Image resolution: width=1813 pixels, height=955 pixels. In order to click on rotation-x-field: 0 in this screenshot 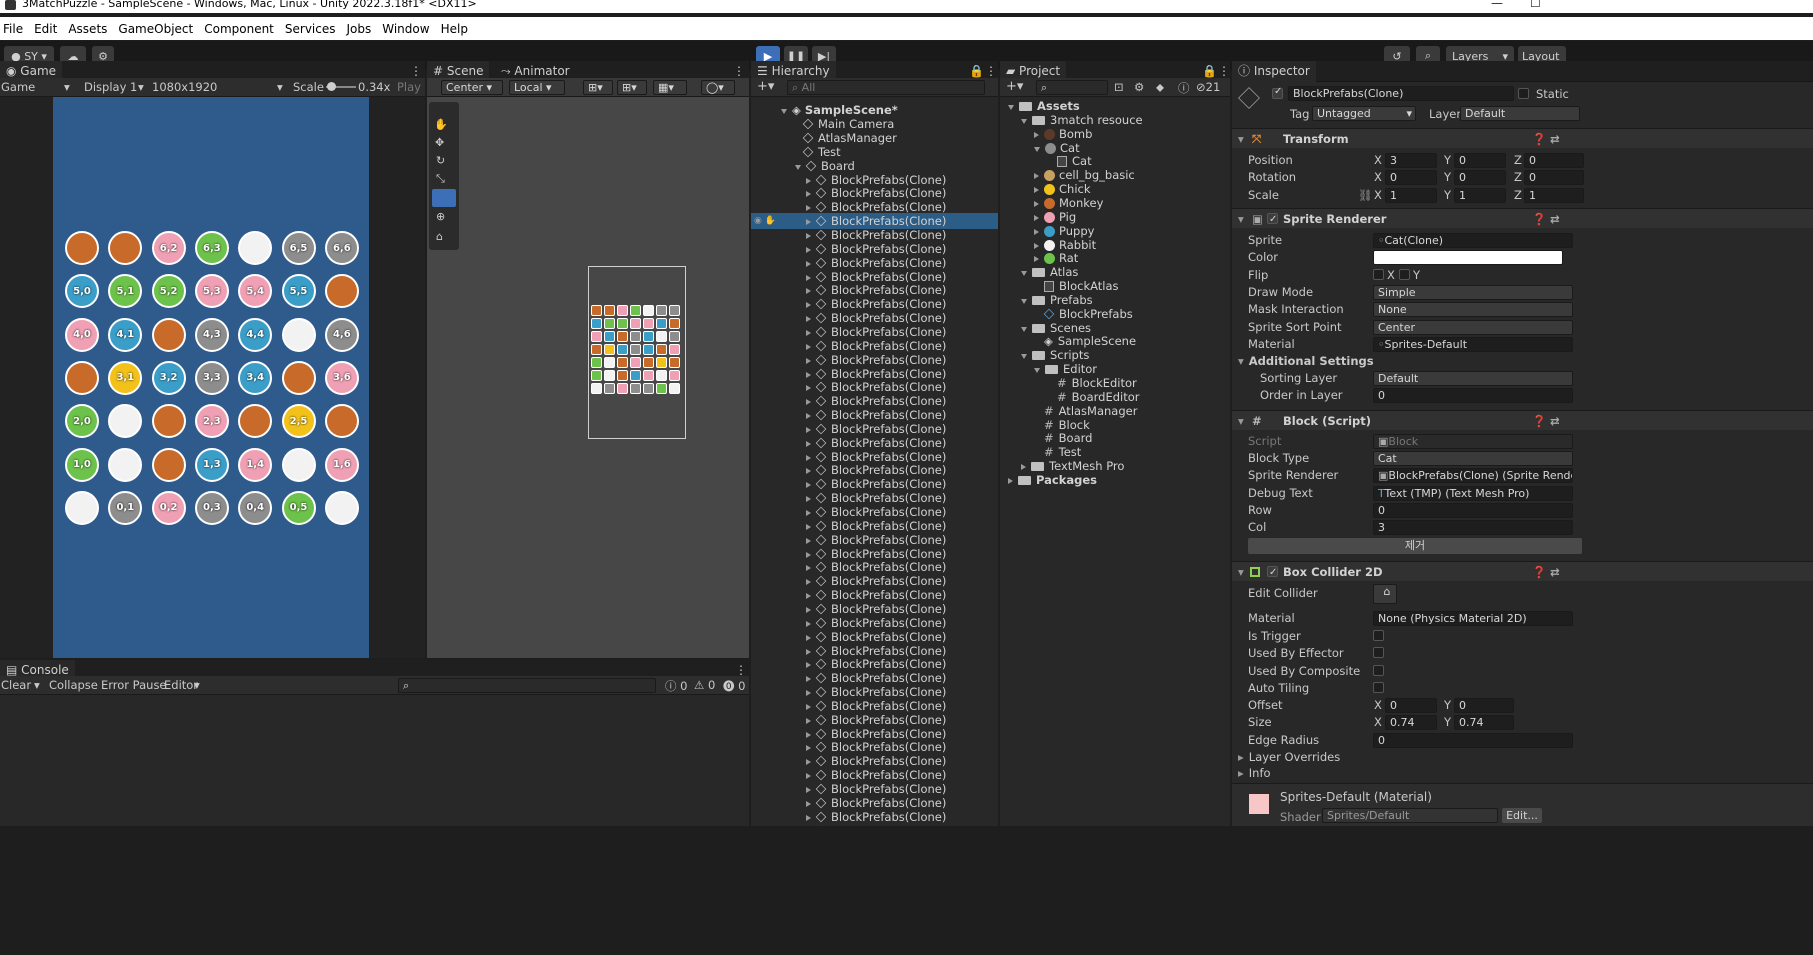, I will do `click(1411, 178)`.